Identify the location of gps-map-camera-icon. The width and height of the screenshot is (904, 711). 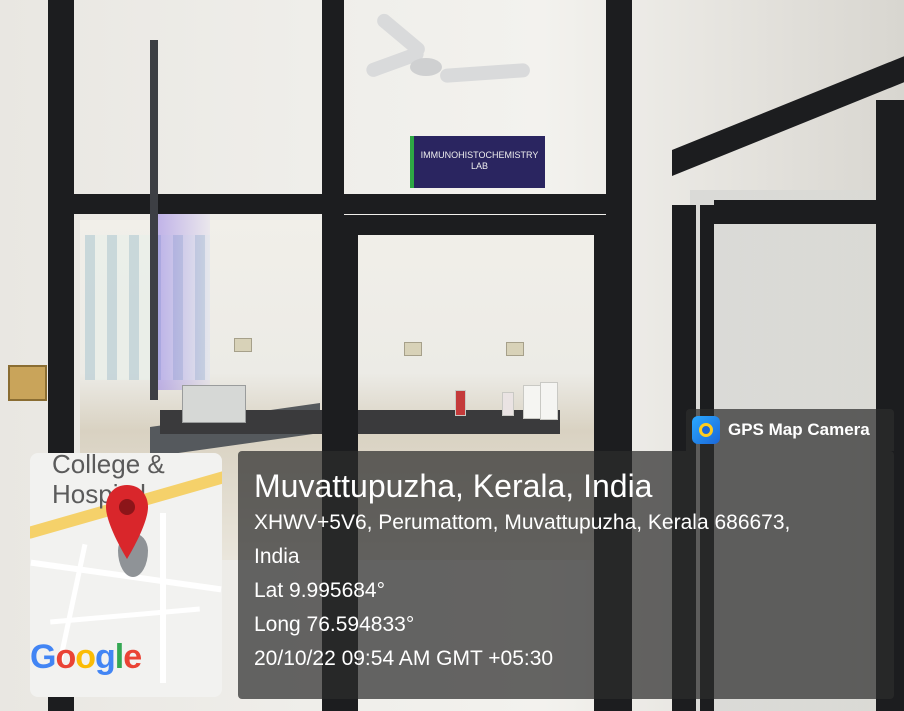
(706, 430).